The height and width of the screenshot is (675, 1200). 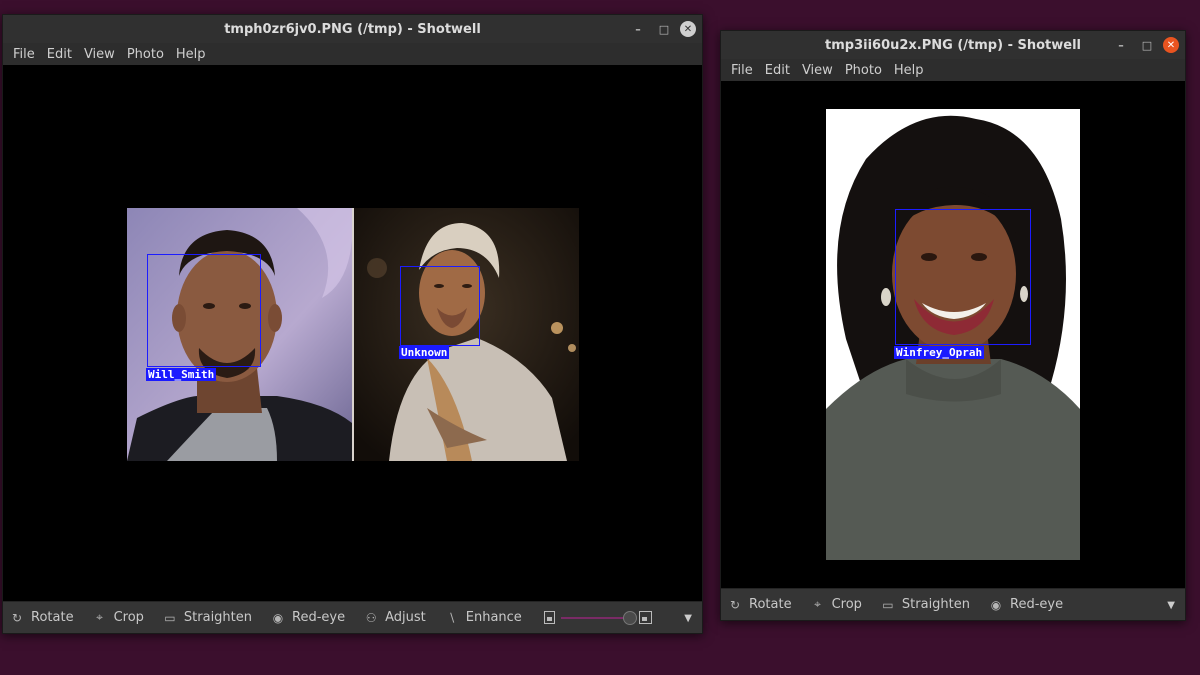 I want to click on adjust-button: ⚇ Adjust, so click(x=395, y=617).